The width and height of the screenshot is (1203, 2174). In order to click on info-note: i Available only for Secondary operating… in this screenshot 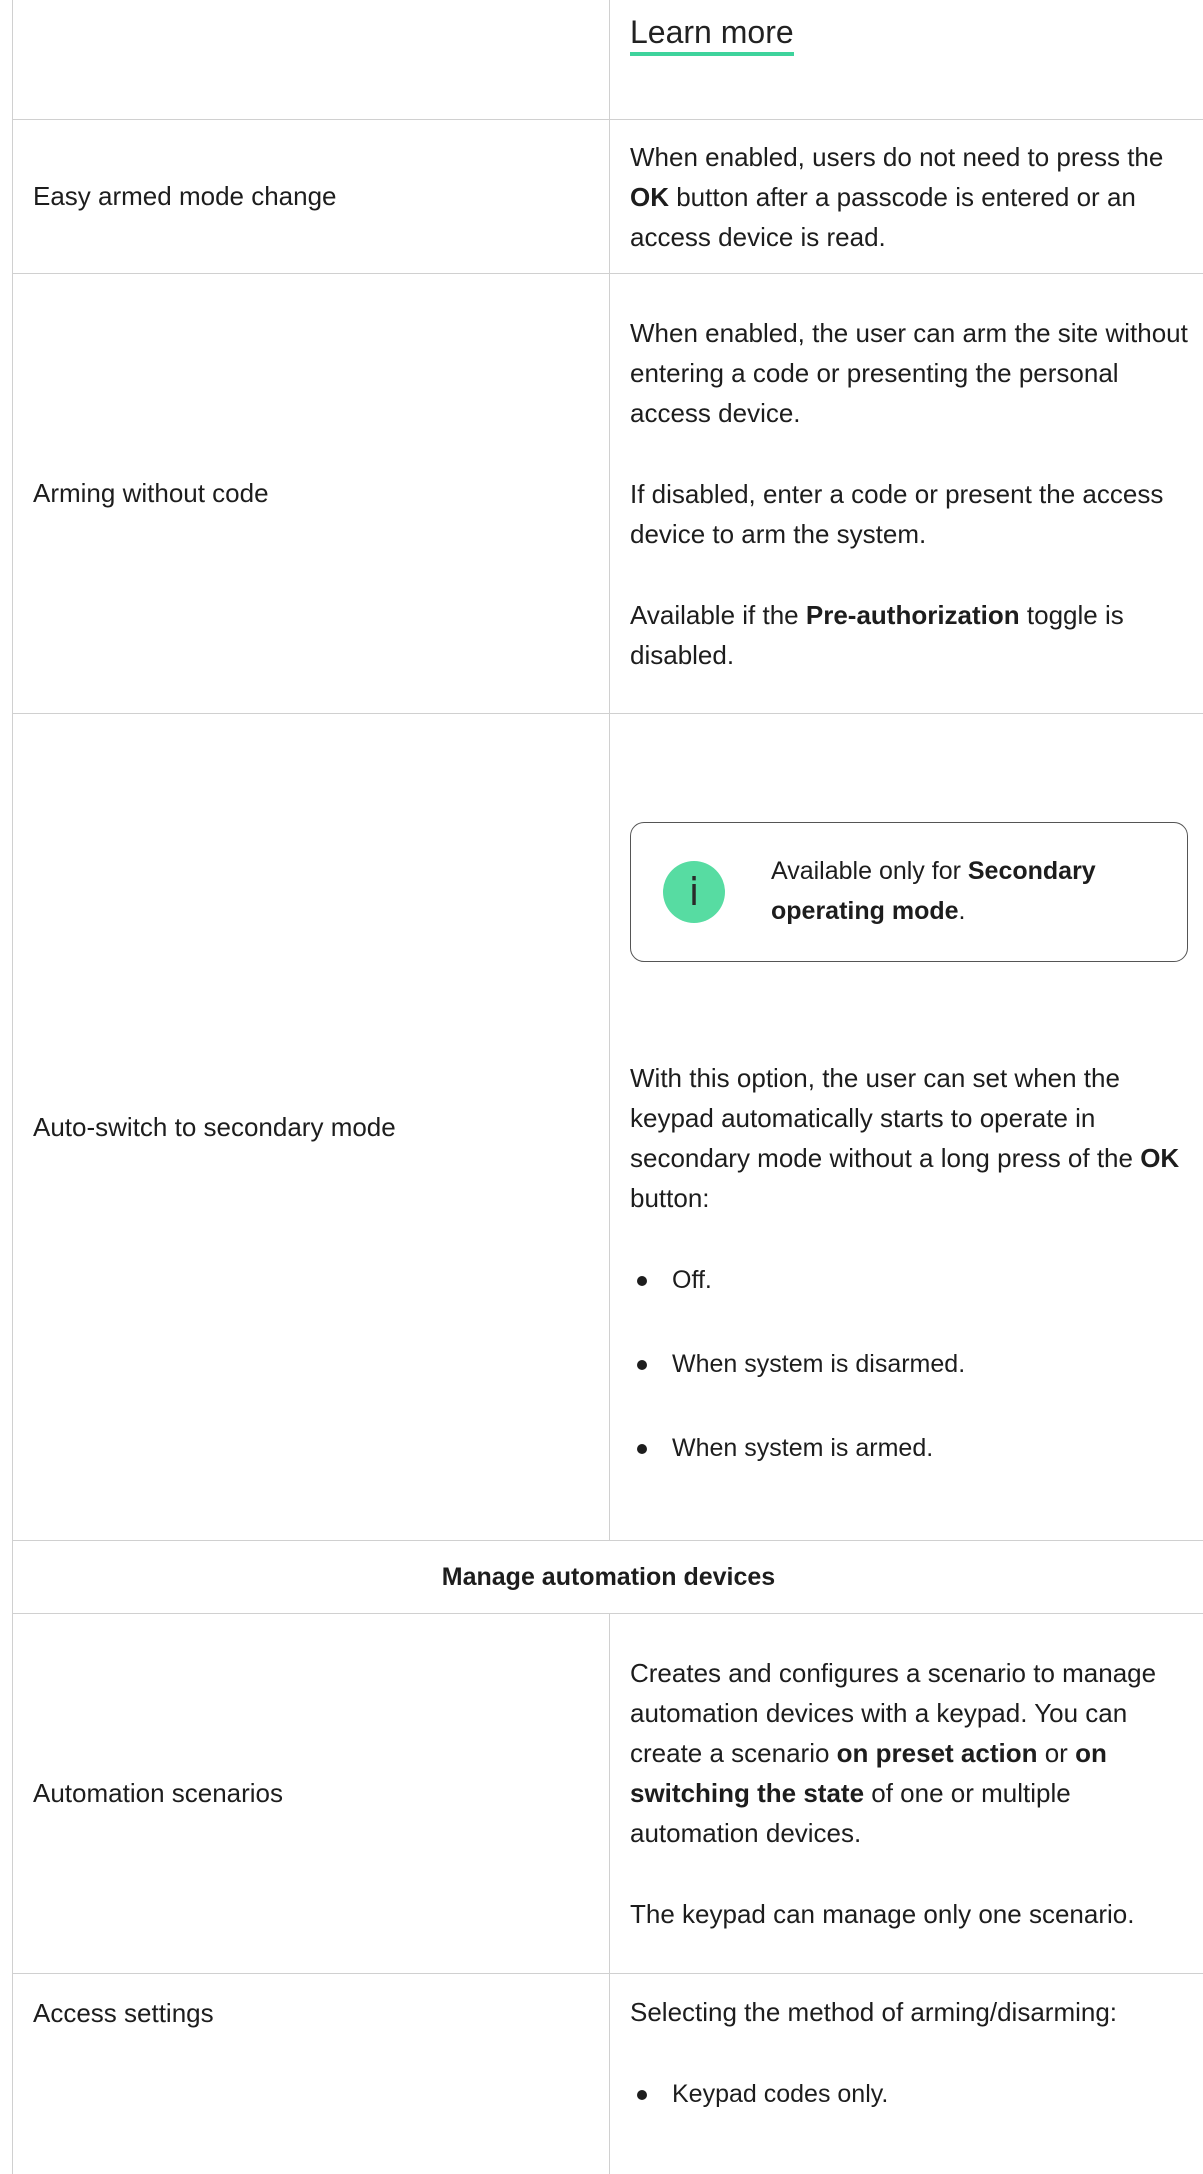, I will do `click(909, 892)`.